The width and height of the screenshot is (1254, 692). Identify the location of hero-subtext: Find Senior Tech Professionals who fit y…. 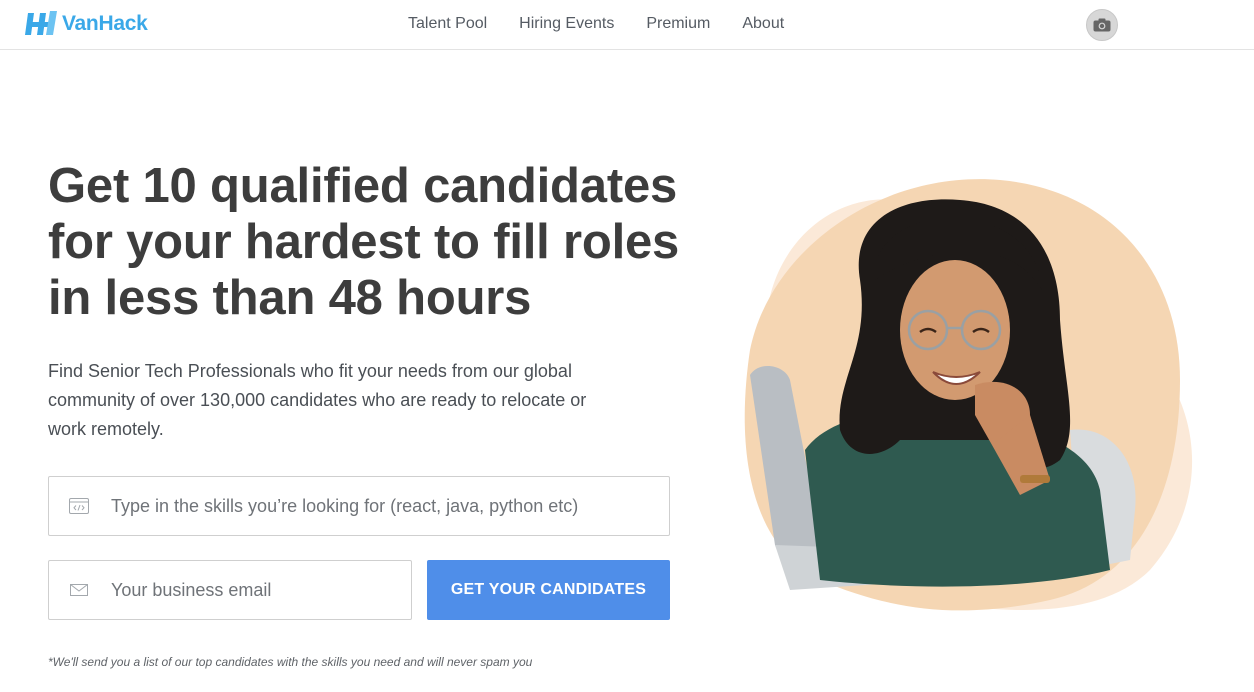
(317, 400).